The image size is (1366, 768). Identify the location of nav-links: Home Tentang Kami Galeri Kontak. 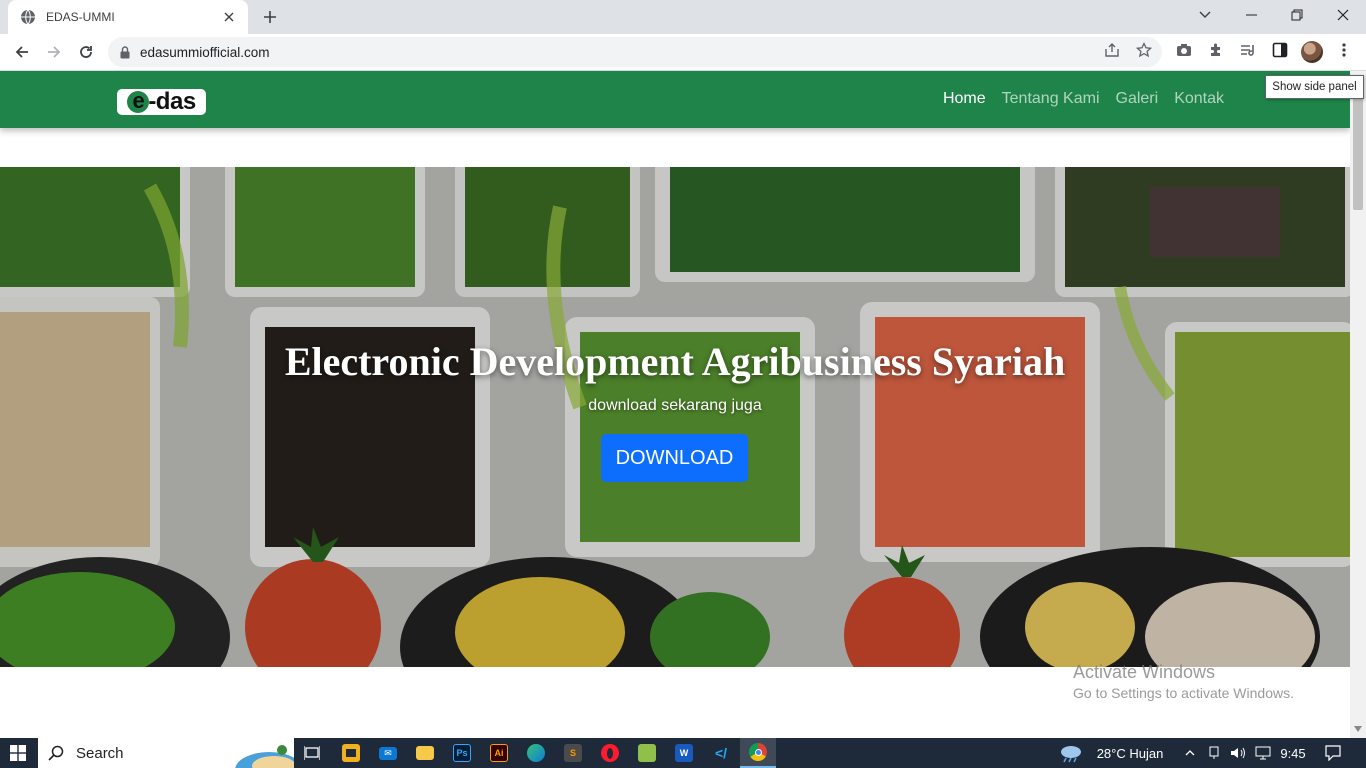
(1083, 99).